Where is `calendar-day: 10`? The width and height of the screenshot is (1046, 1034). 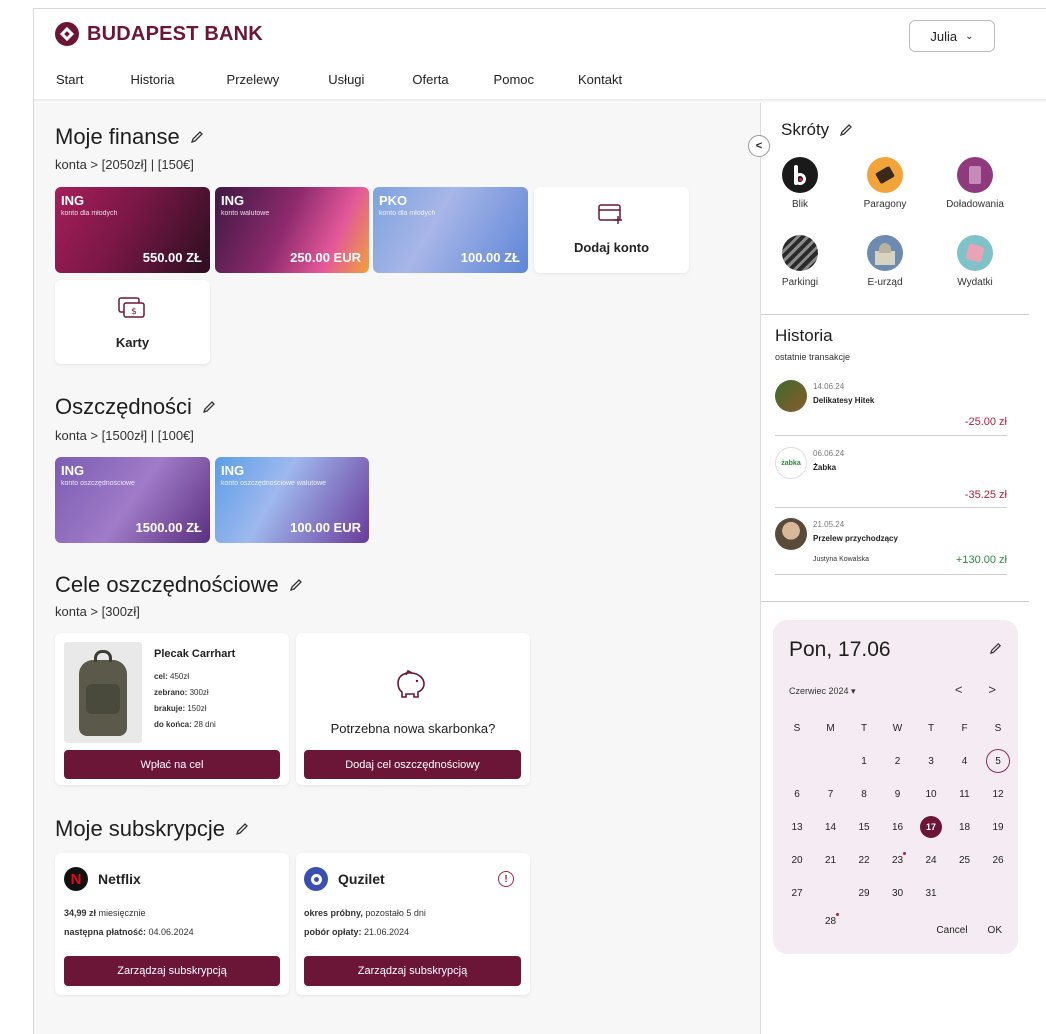
calendar-day: 10 is located at coordinates (931, 794).